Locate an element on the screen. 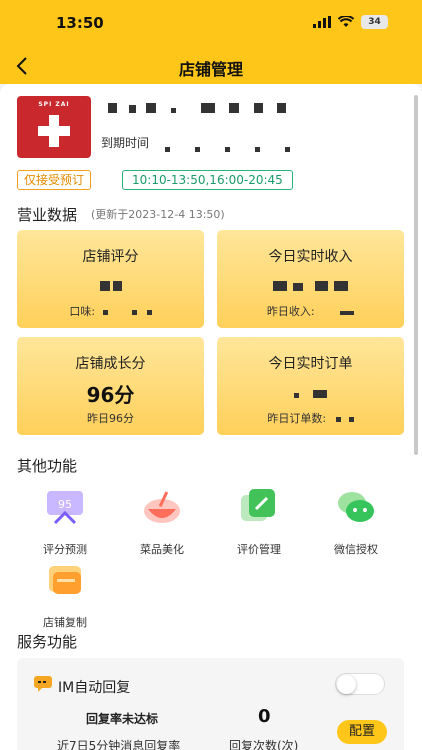  stat-title: 店铺成长分 is located at coordinates (110, 364).